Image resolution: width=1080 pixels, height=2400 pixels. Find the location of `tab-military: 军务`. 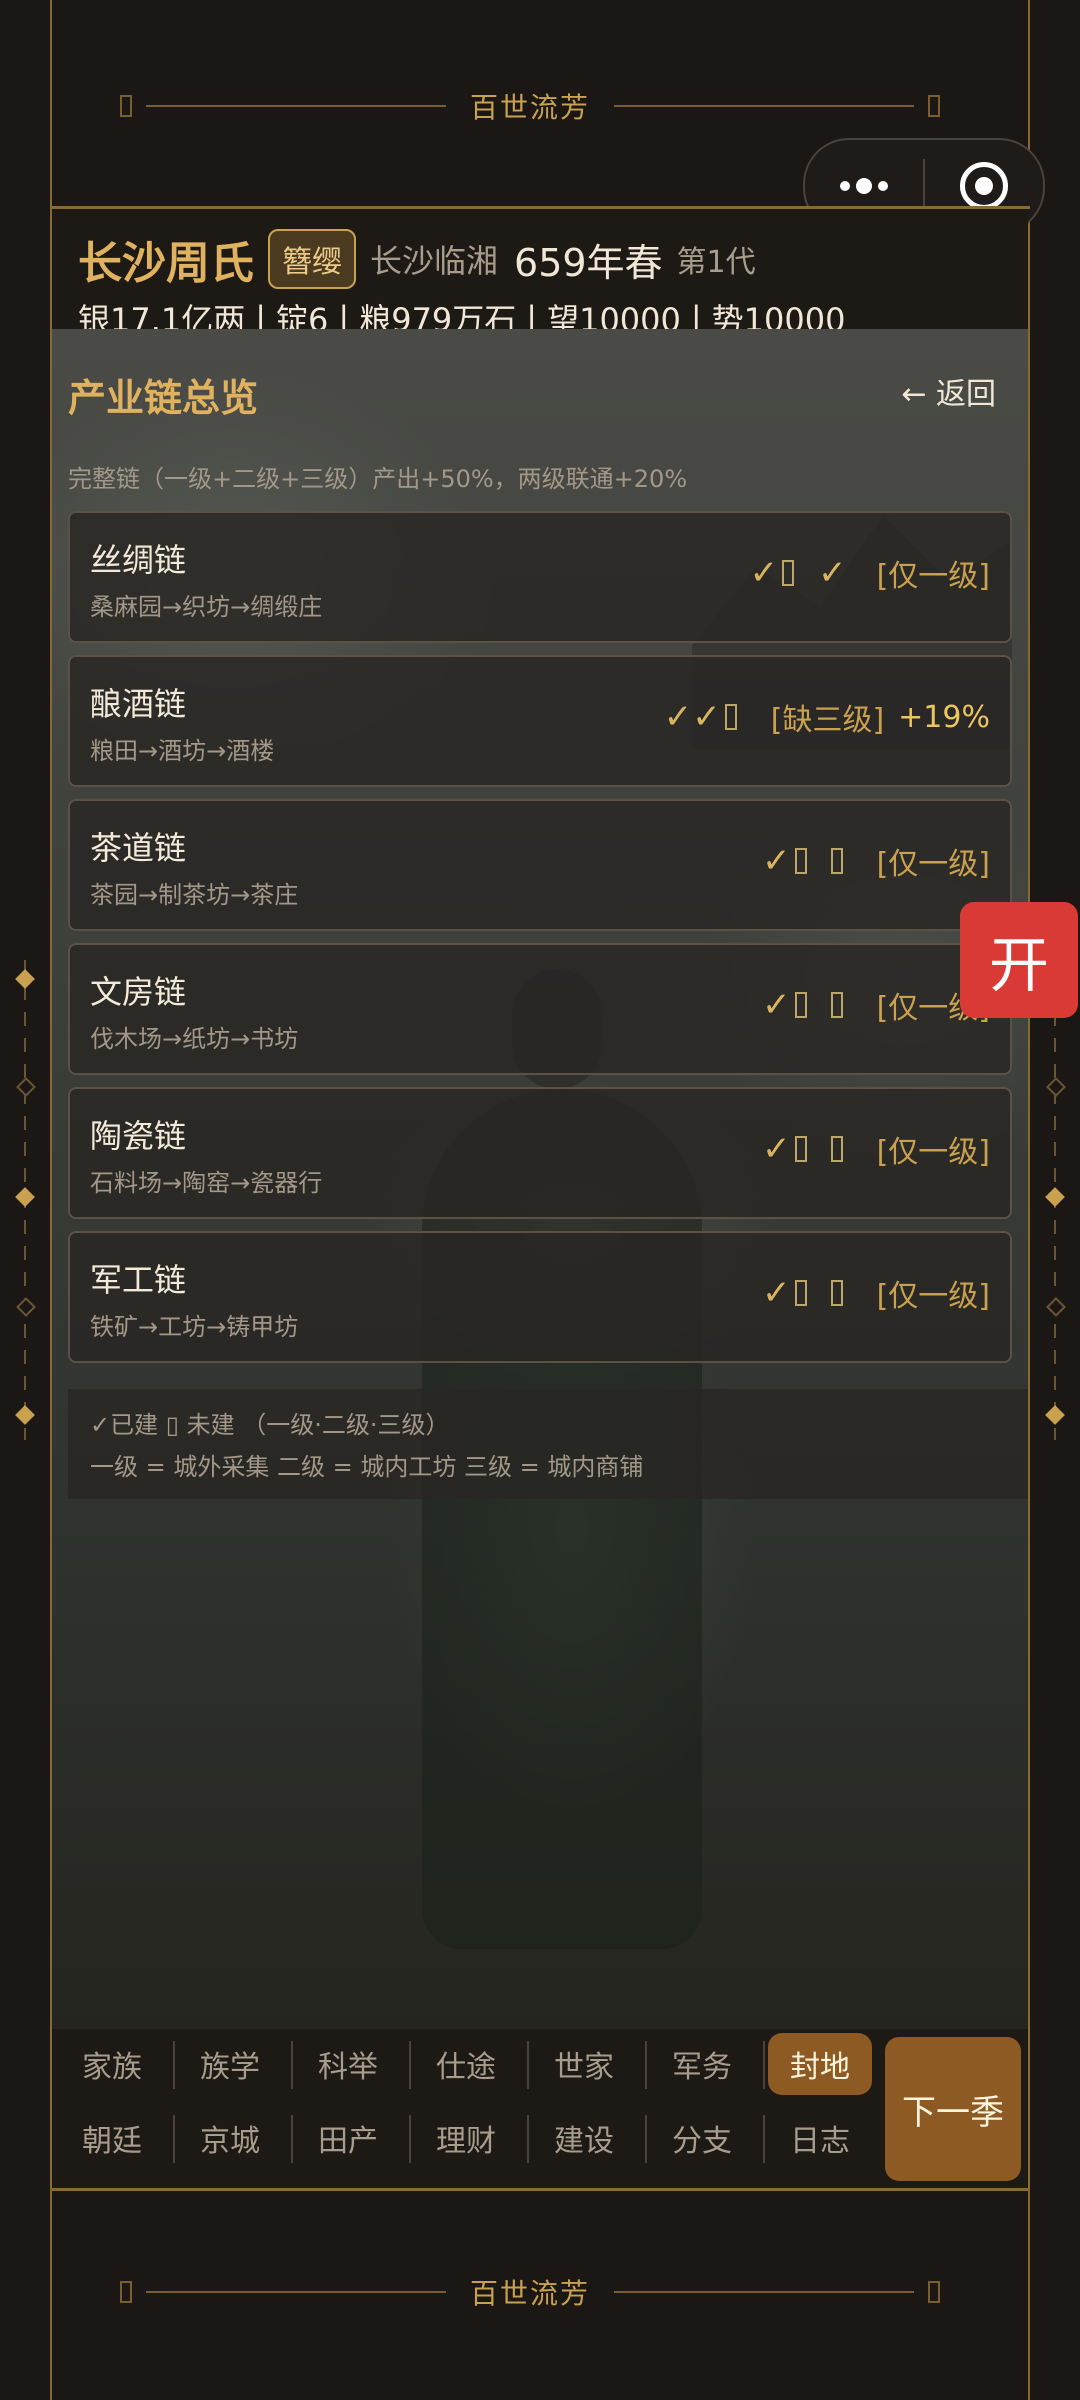

tab-military: 军务 is located at coordinates (702, 2064).